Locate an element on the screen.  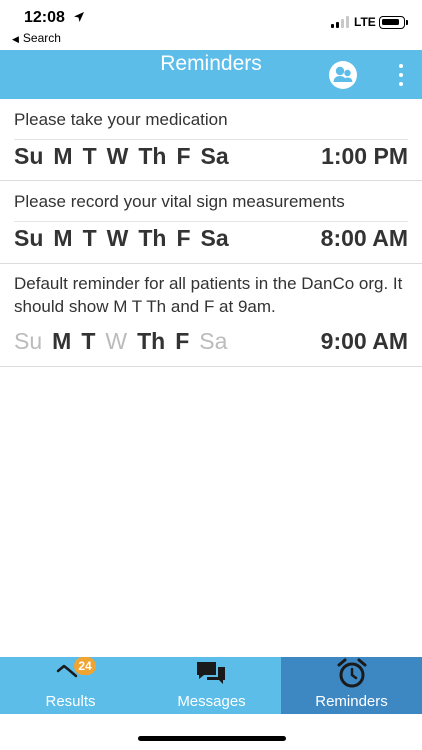
bottom-tab-bar: 24 Results Messages Reminders is located at coordinates (211, 685).